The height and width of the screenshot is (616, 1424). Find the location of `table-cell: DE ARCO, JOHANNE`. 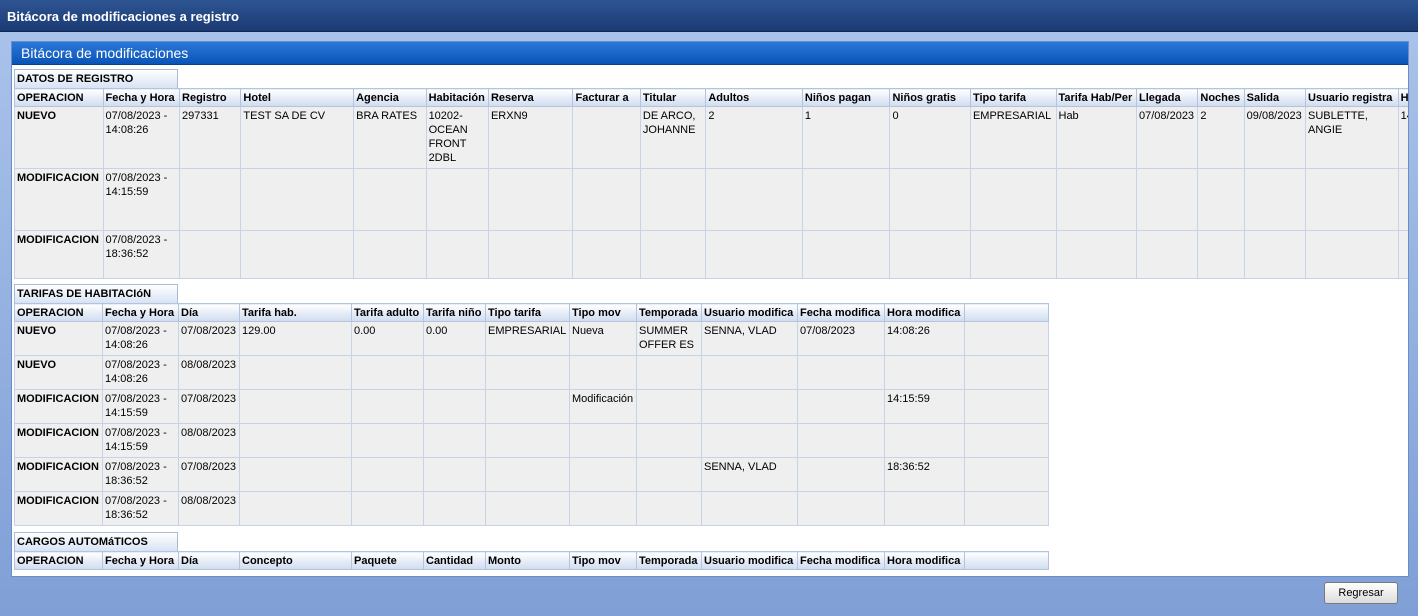

table-cell: DE ARCO, JOHANNE is located at coordinates (673, 137).